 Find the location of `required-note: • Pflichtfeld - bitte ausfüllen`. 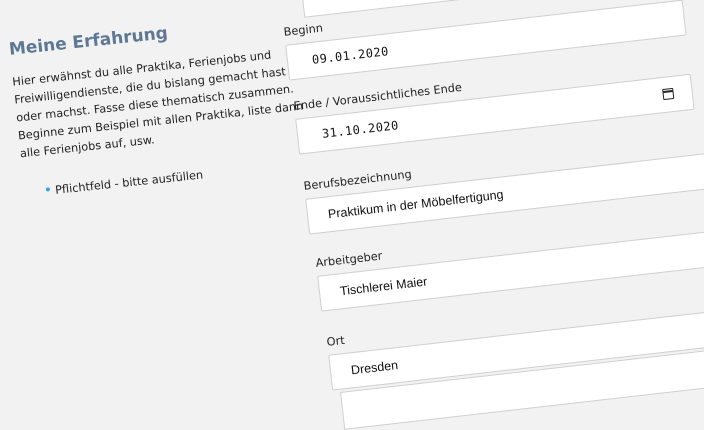

required-note: • Pflichtfeld - bitte ausfüllen is located at coordinates (178, 177).